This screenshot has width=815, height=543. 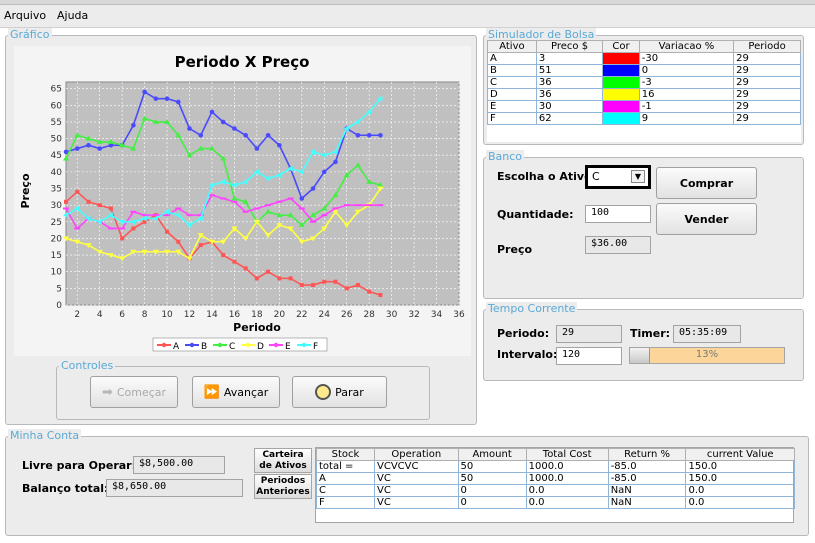 I want to click on x-tick-label: 14, so click(x=212, y=315).